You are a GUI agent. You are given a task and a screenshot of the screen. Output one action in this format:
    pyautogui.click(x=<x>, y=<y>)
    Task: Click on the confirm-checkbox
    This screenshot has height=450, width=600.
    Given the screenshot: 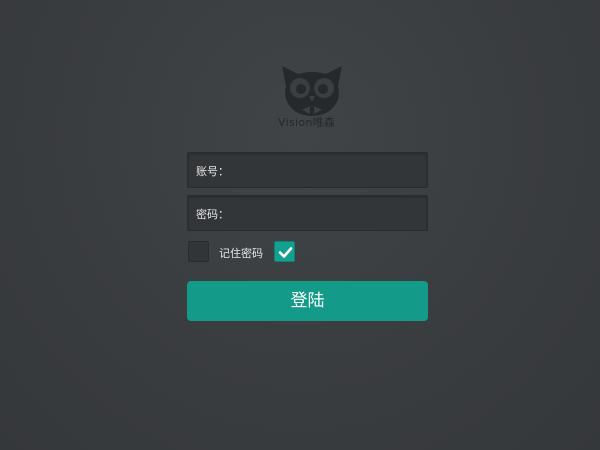 What is the action you would take?
    pyautogui.click(x=284, y=251)
    